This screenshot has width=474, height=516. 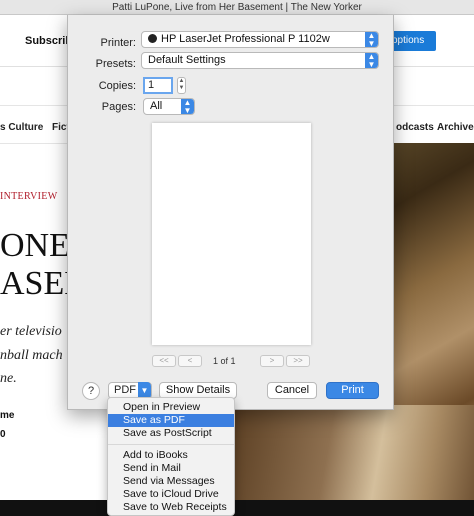 I want to click on copies-stepper: ▲ ▼, so click(x=181, y=85).